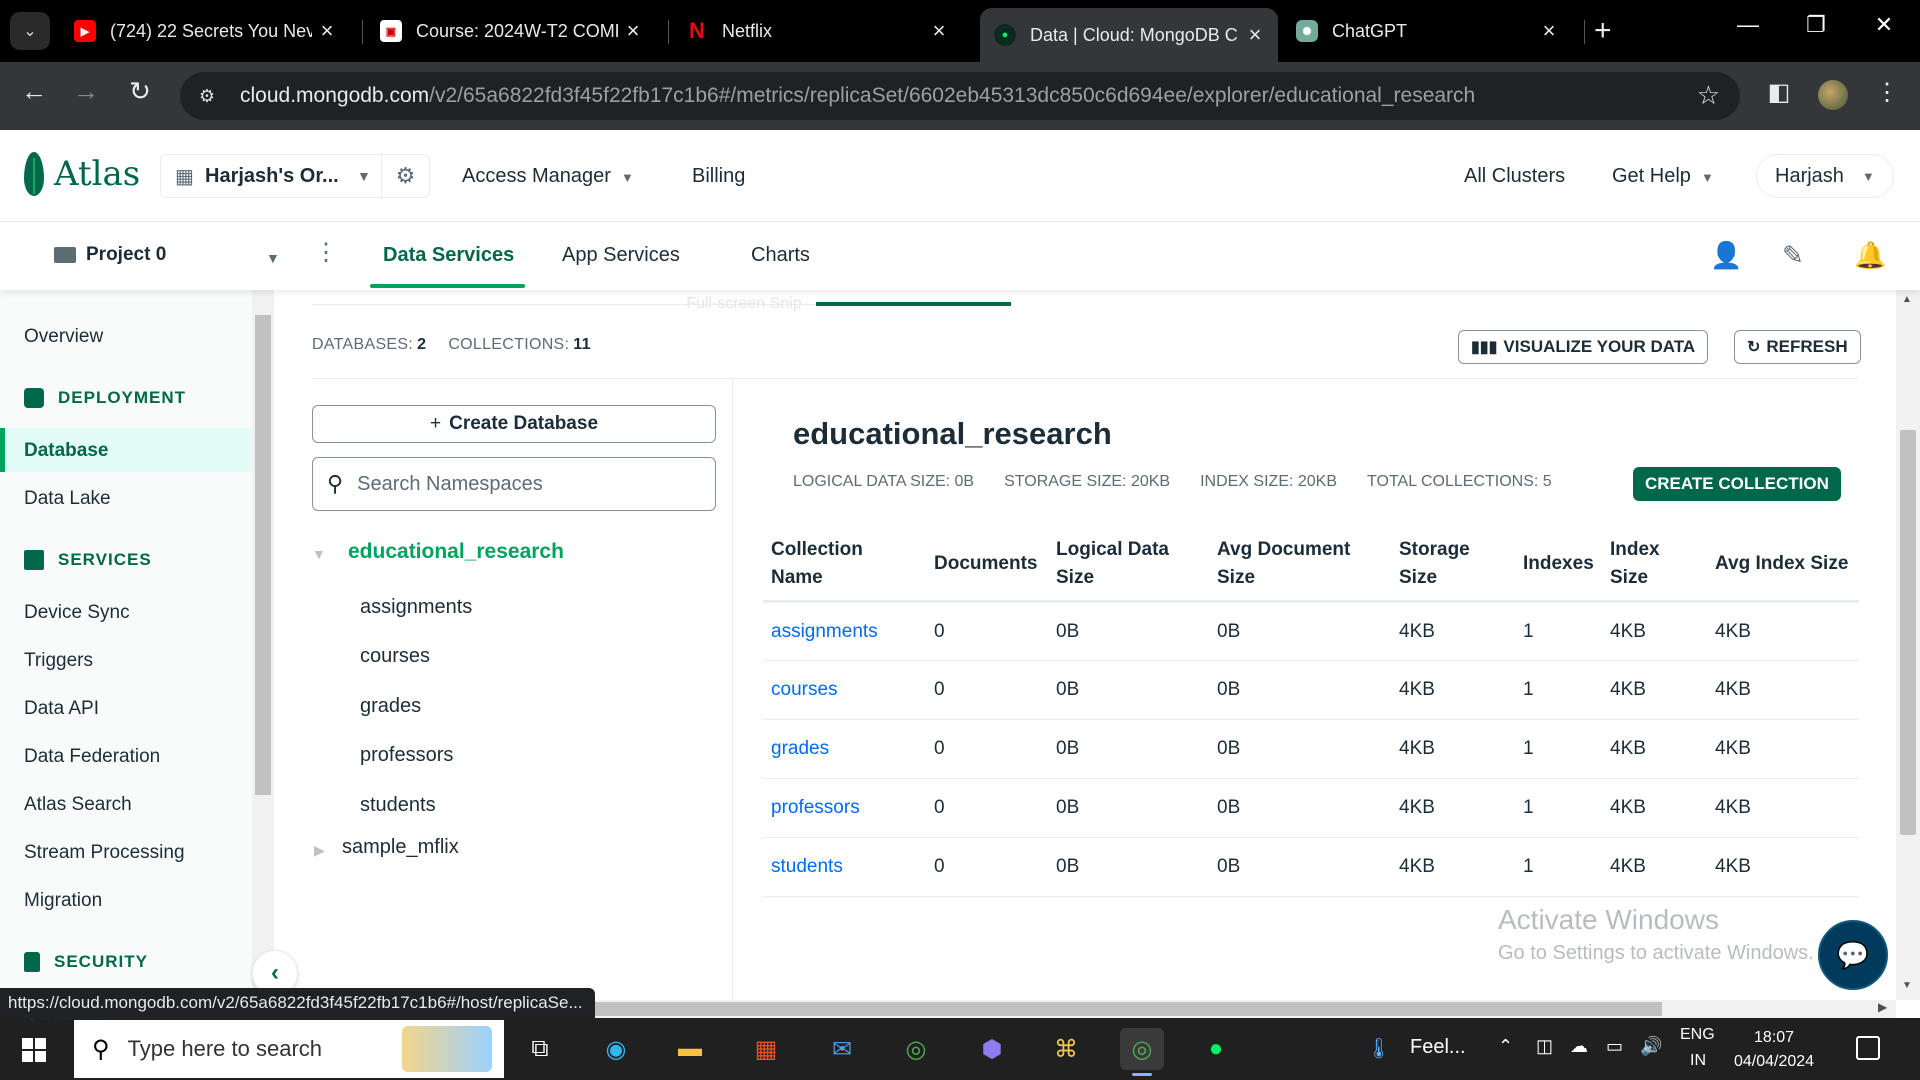  What do you see at coordinates (780, 255) in the screenshot?
I see `tab-charts: Charts` at bounding box center [780, 255].